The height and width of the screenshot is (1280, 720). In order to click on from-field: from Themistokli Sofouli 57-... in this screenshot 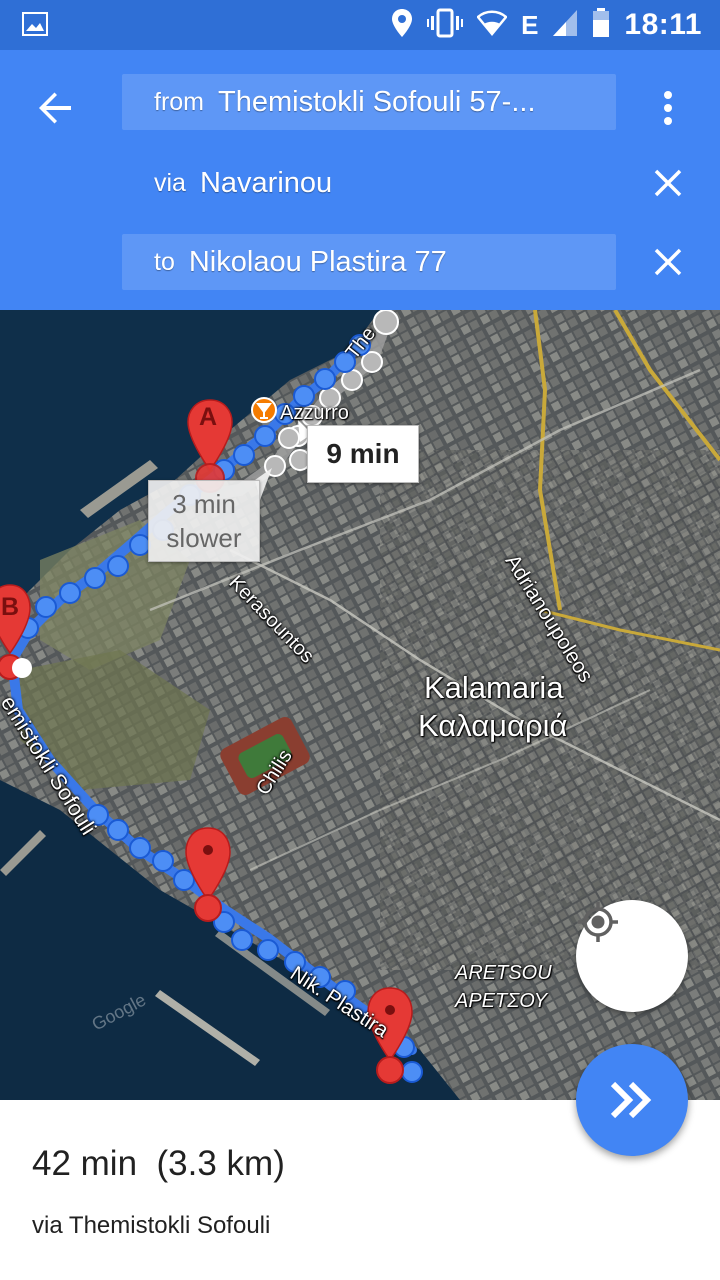, I will do `click(369, 102)`.